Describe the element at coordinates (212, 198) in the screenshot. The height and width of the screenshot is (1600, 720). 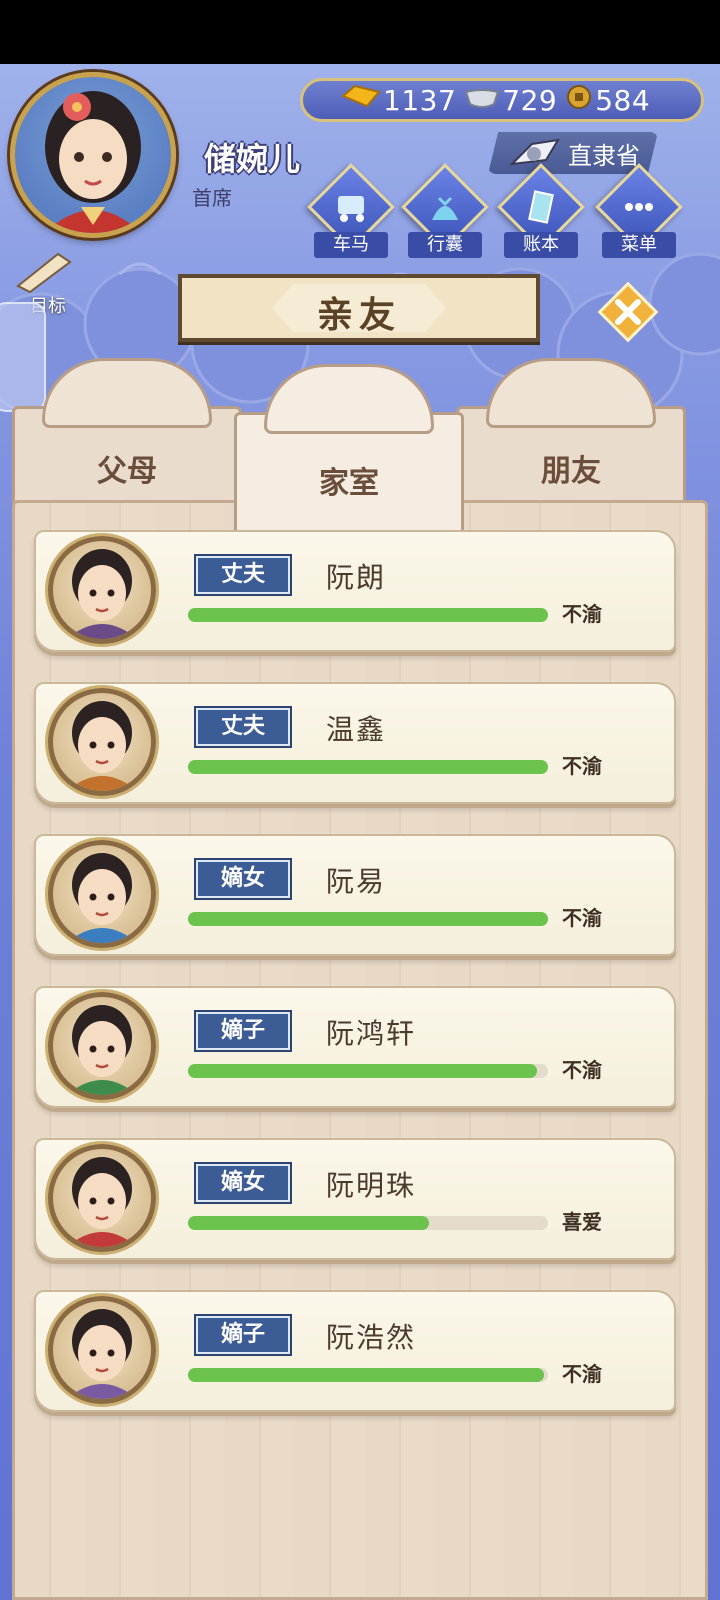
I see `player-title: 首席` at that location.